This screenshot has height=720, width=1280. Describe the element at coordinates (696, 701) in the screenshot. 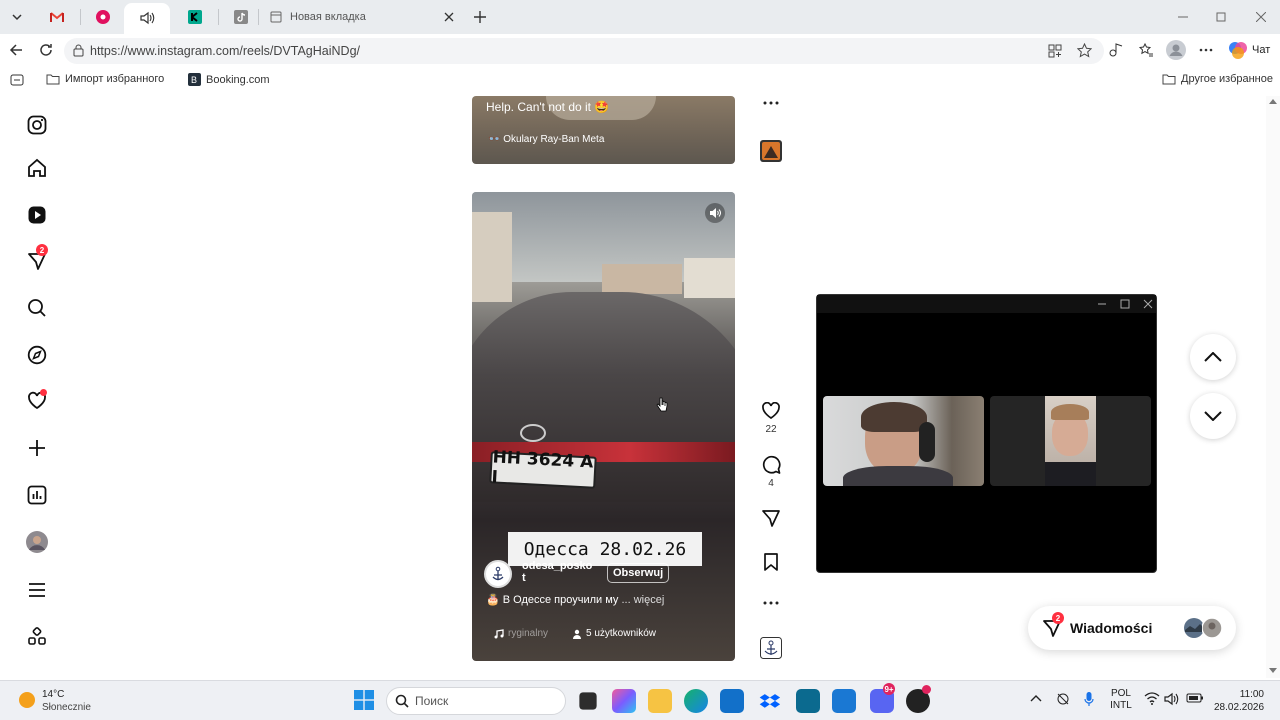

I see `edge-browser-icon` at that location.